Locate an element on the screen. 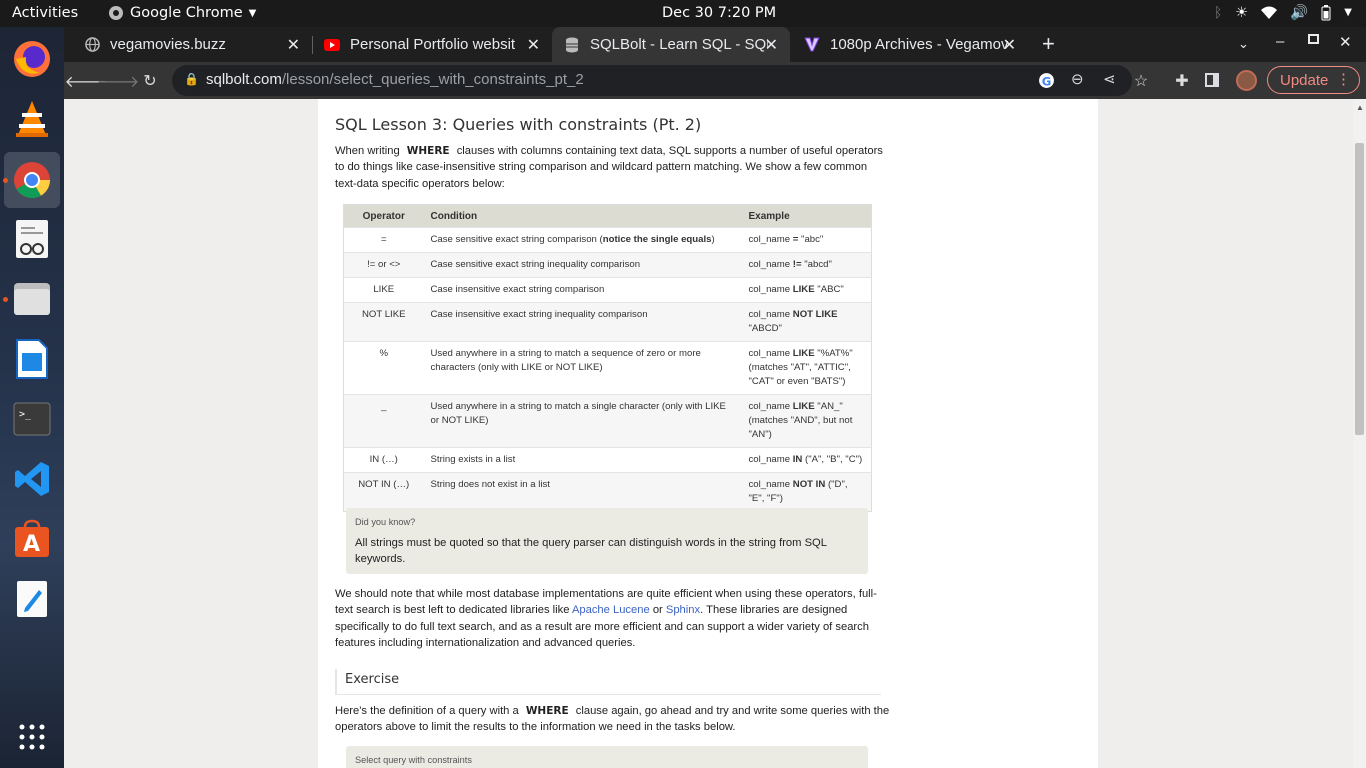  profile-avatar is located at coordinates (1246, 80).